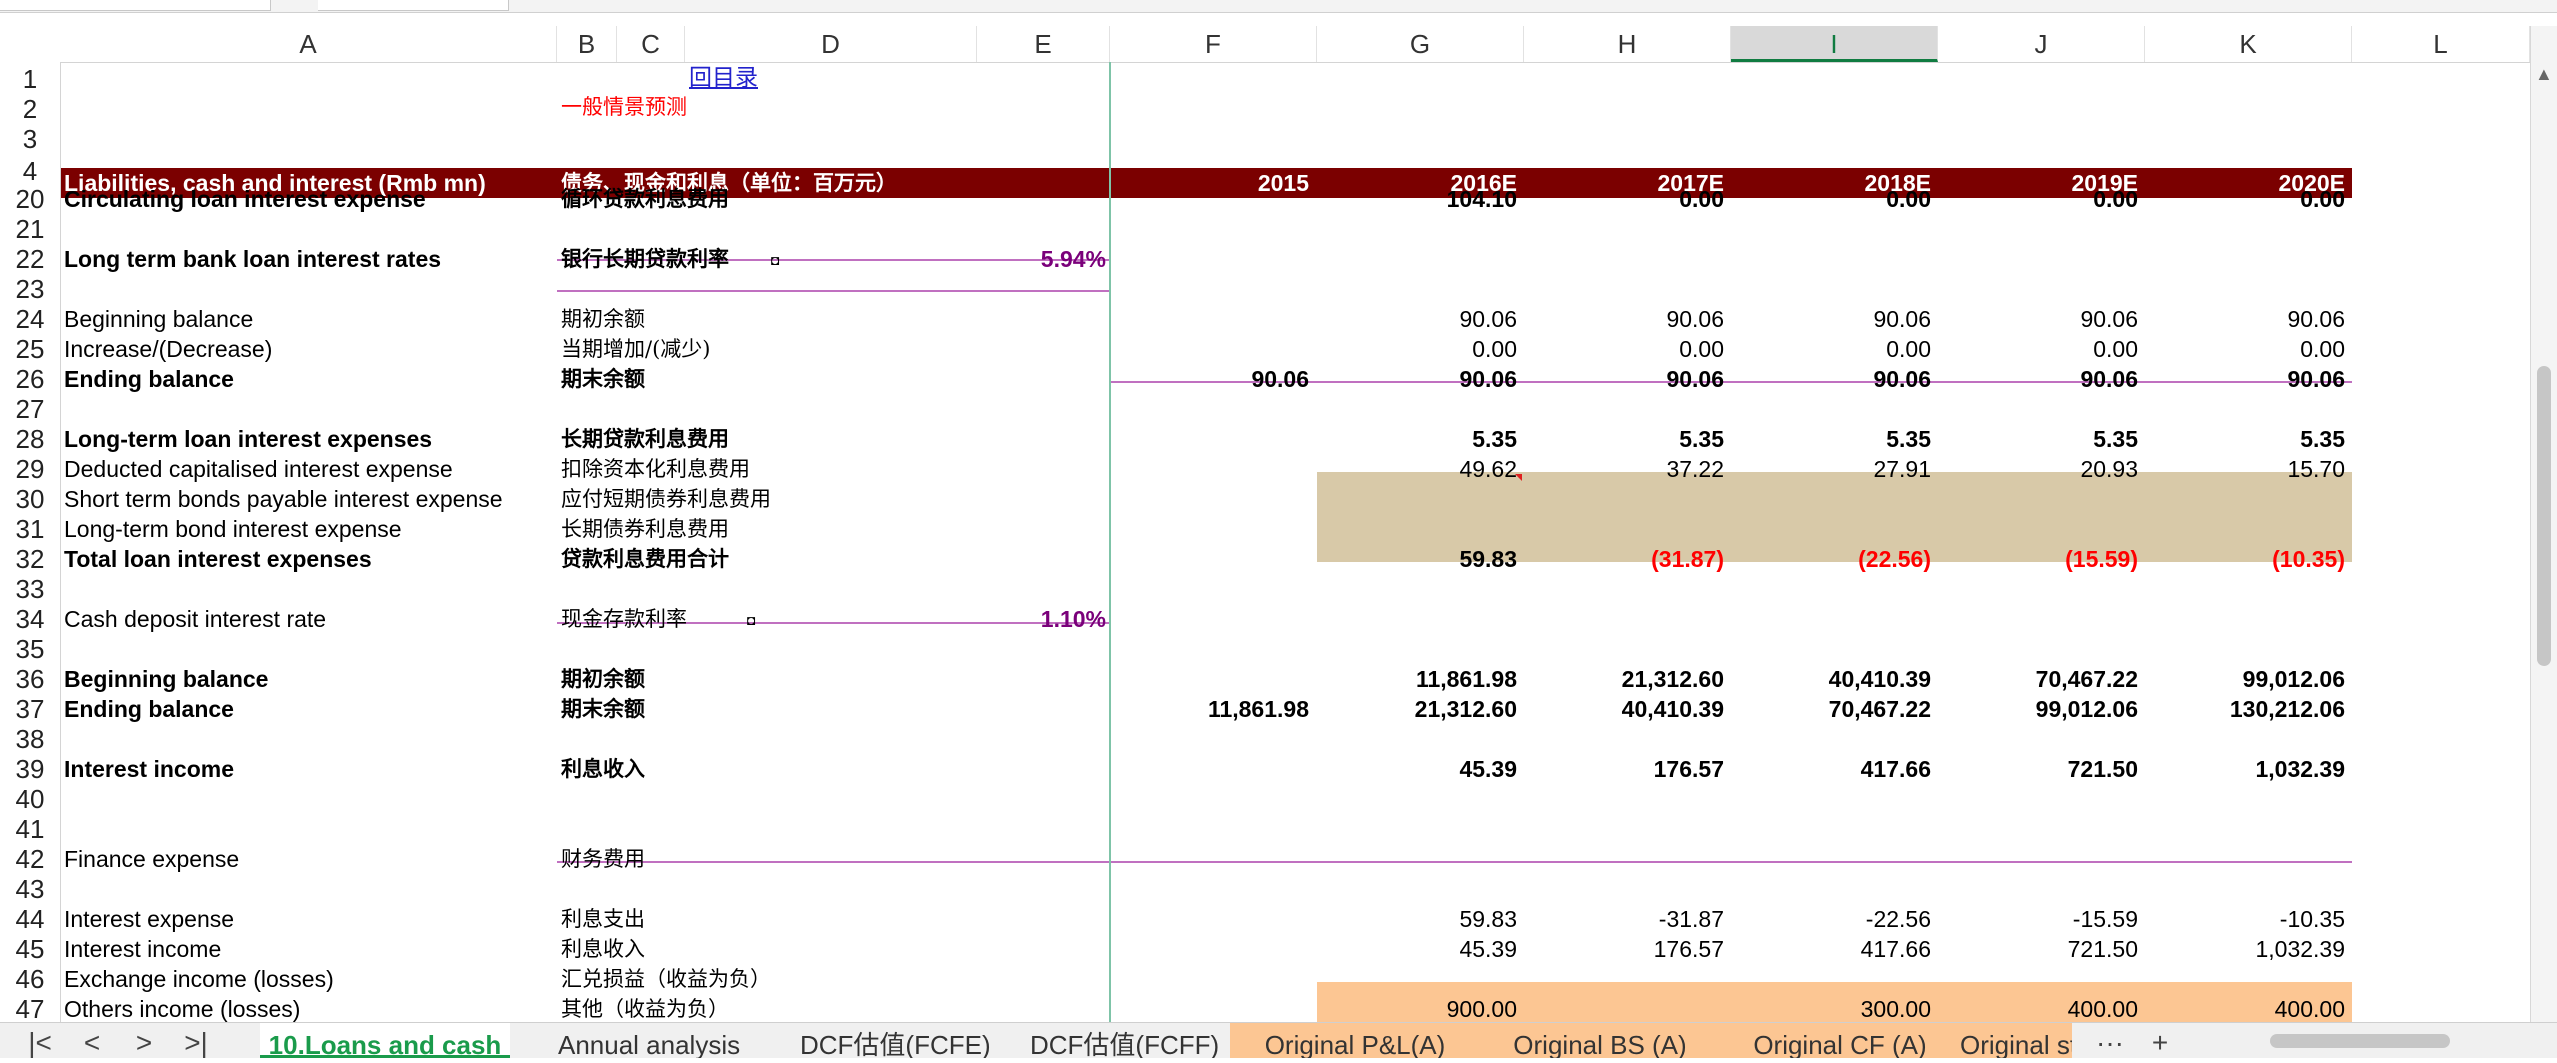  Describe the element at coordinates (2544, 74) in the screenshot. I see `scroll-up-icon: ▲` at that location.